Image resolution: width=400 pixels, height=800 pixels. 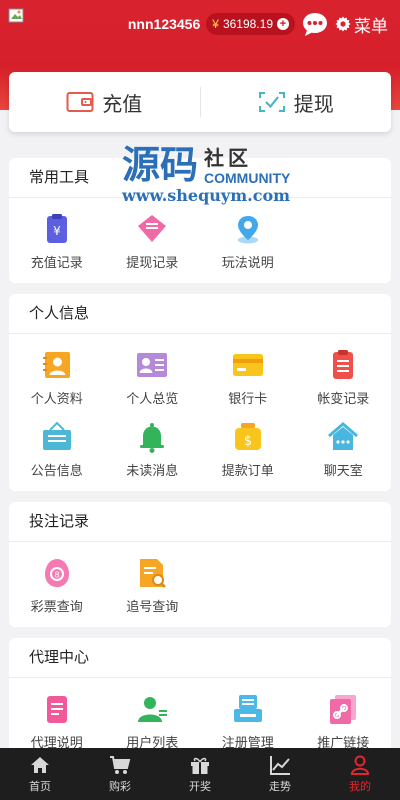 What do you see at coordinates (200, 765) in the screenshot?
I see `gift-icon` at bounding box center [200, 765].